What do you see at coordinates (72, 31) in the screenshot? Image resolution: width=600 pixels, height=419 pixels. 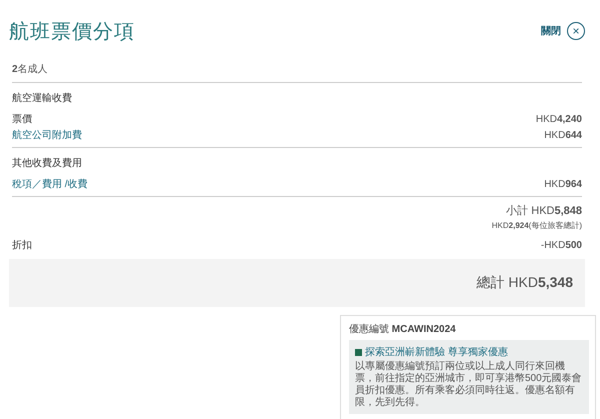 I see `page-title: 航班票價分項` at bounding box center [72, 31].